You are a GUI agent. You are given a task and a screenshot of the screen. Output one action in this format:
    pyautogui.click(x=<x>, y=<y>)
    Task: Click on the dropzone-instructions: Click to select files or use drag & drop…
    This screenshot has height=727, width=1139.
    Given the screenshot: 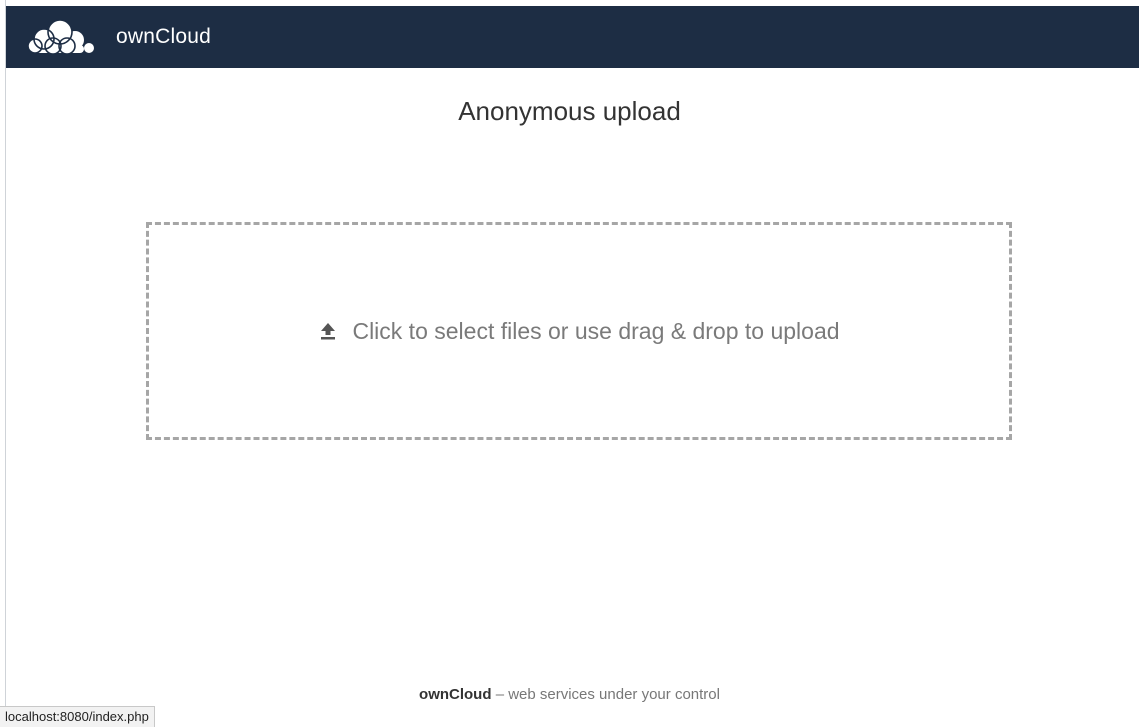 What is the action you would take?
    pyautogui.click(x=596, y=330)
    